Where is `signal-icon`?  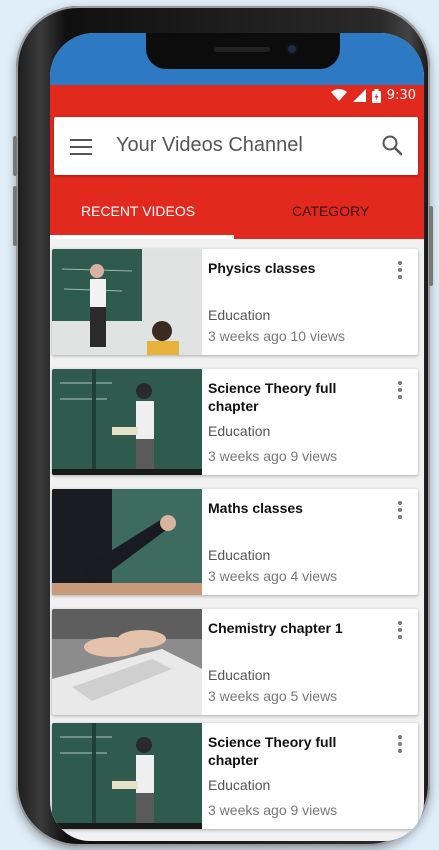 signal-icon is located at coordinates (359, 95).